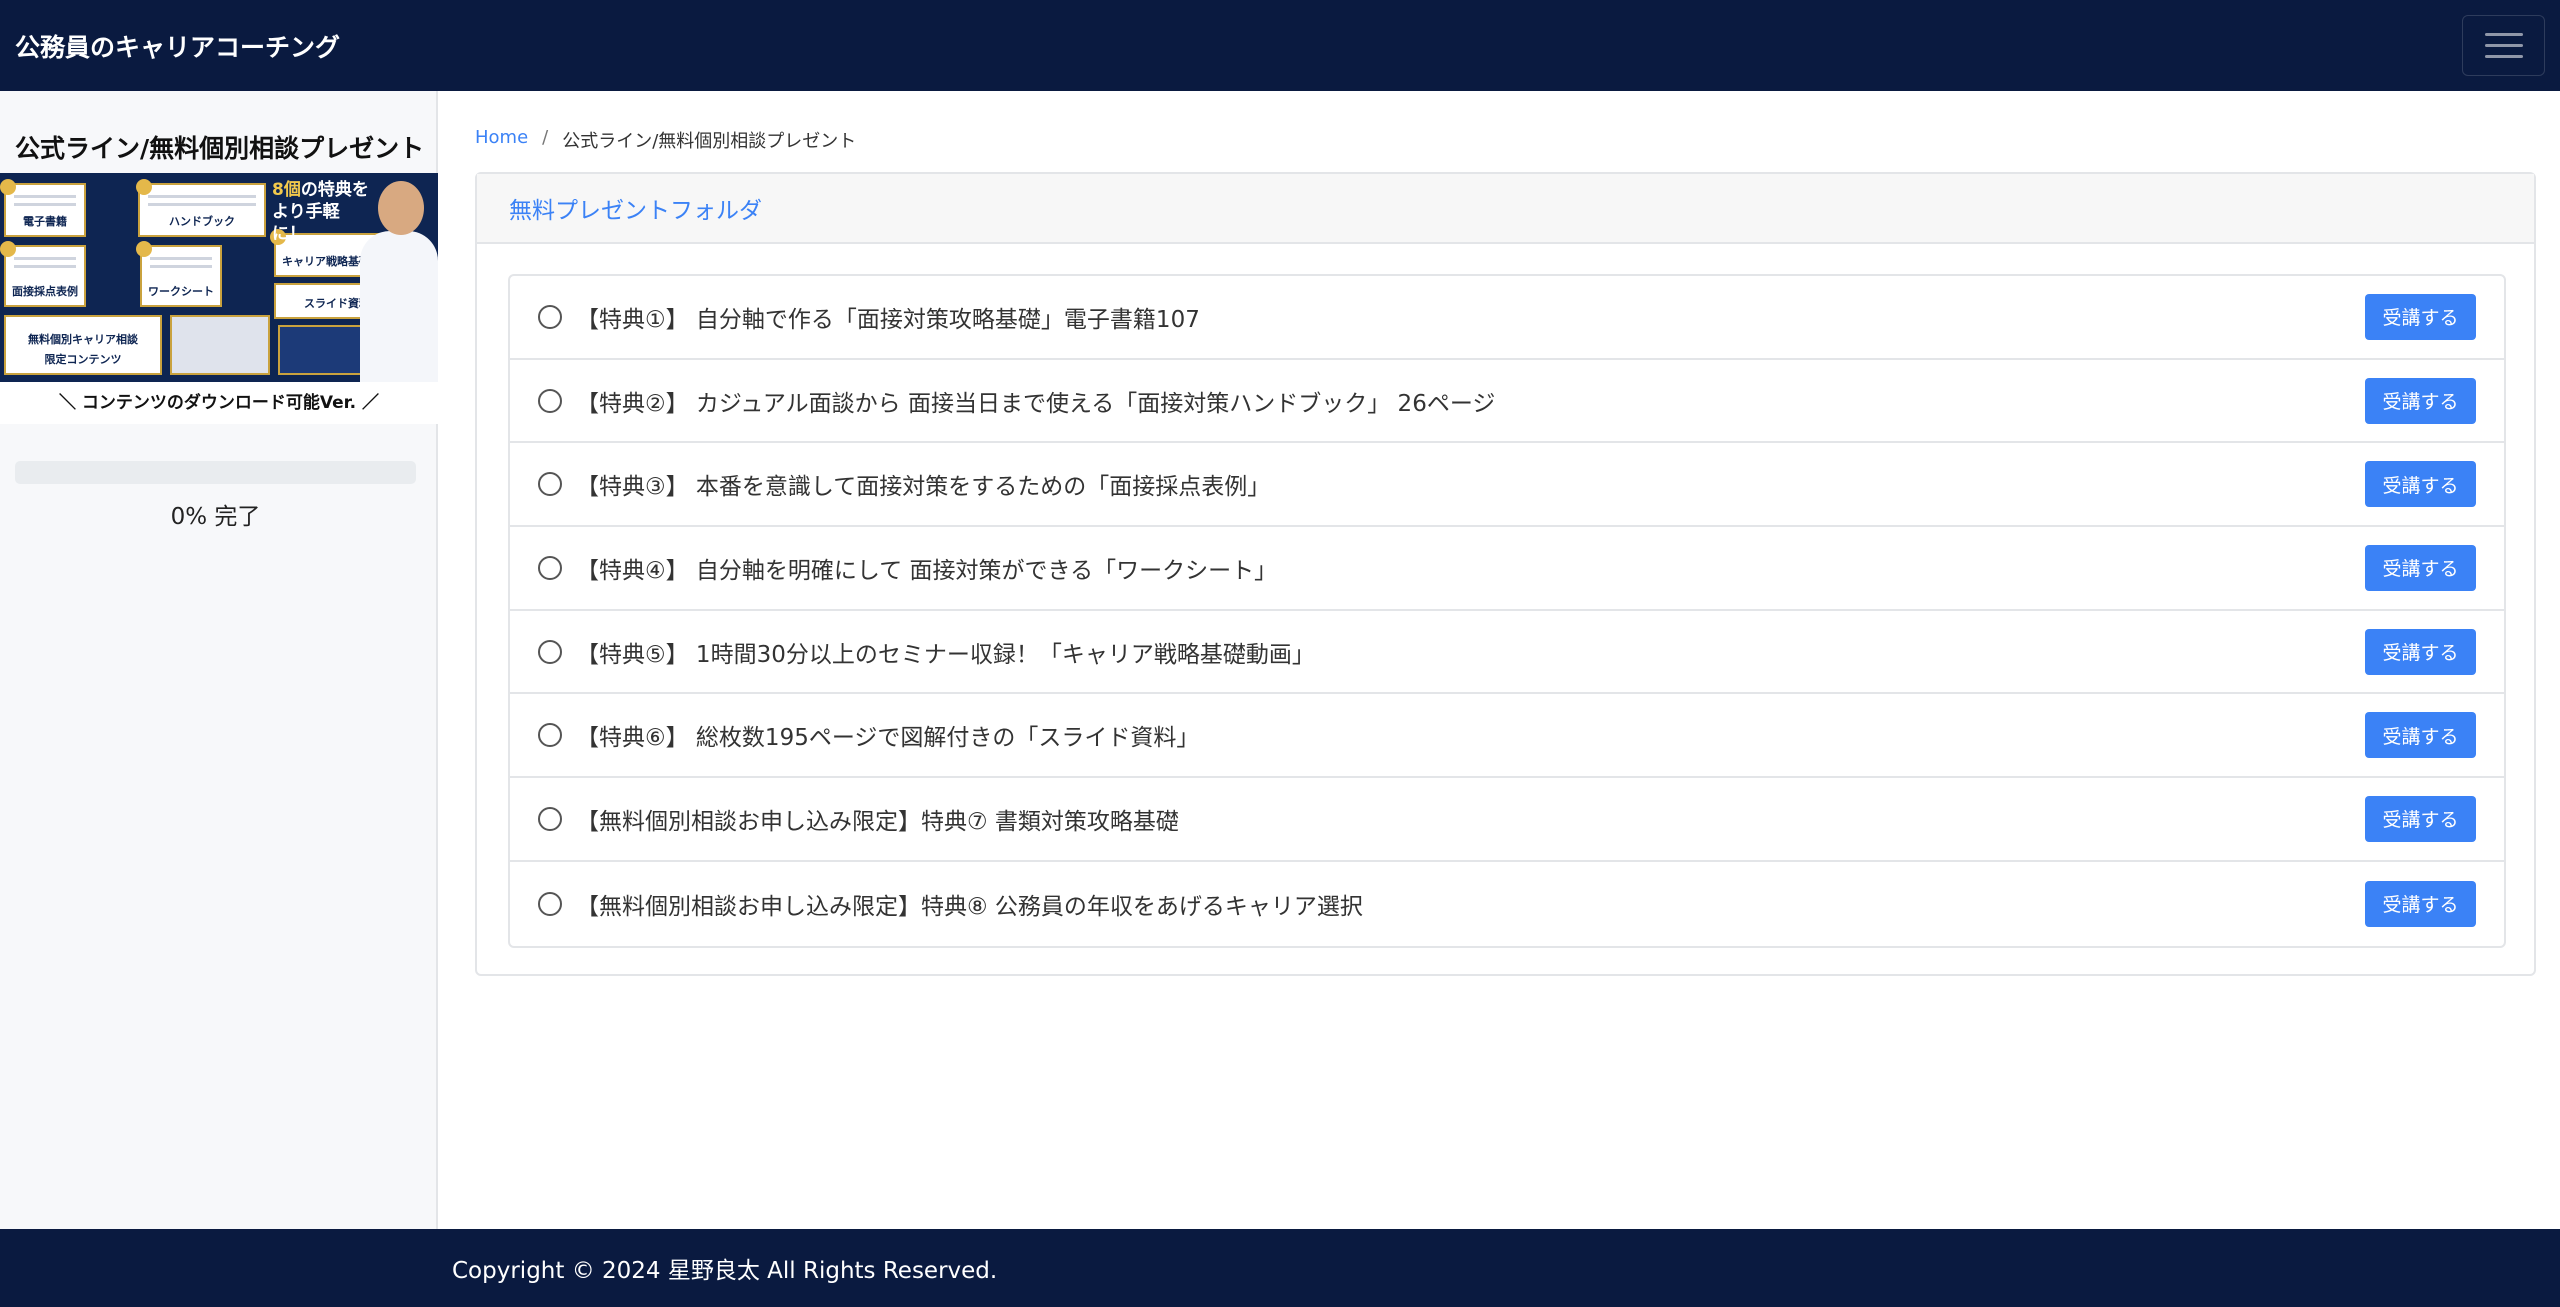  I want to click on lesson-title: 【特典③】 本番を意識して面接対策をするための「面接採点表例」, so click(1470, 484).